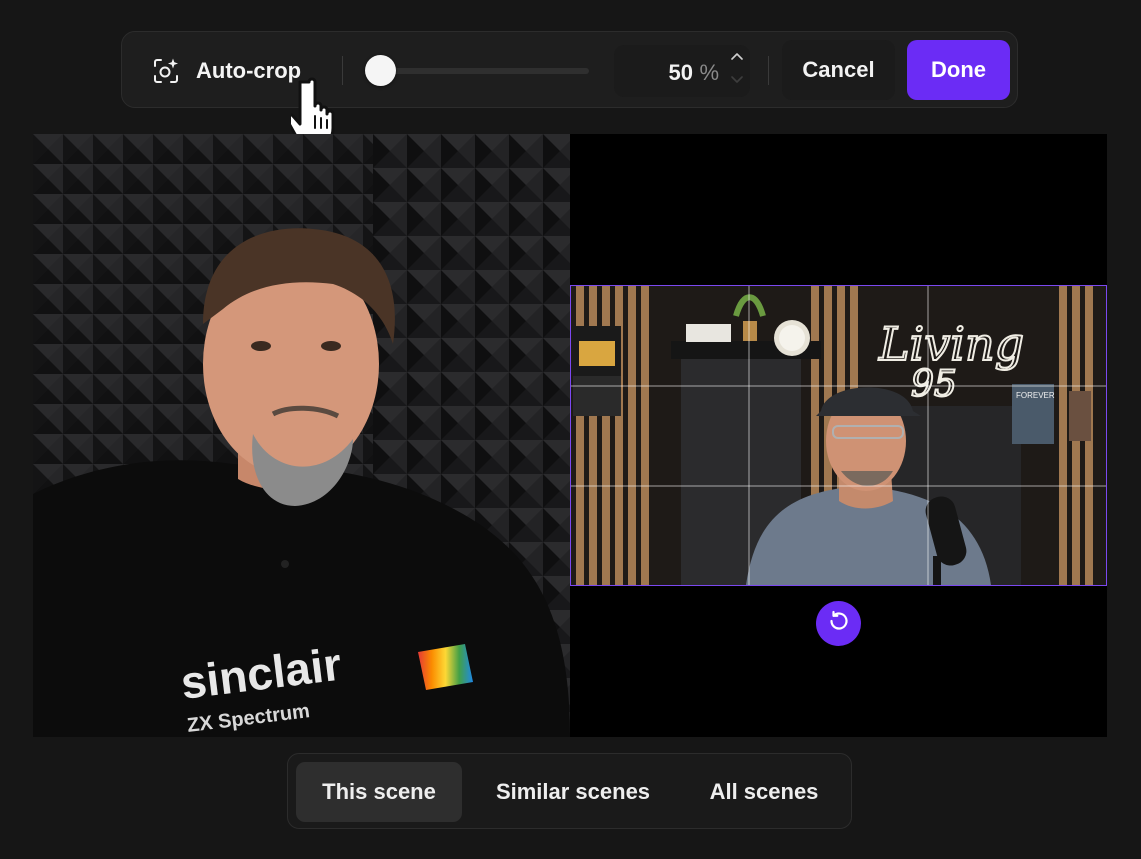 This screenshot has width=1141, height=859. What do you see at coordinates (1035, 395) in the screenshot?
I see `svg-text: FOREVER` at bounding box center [1035, 395].